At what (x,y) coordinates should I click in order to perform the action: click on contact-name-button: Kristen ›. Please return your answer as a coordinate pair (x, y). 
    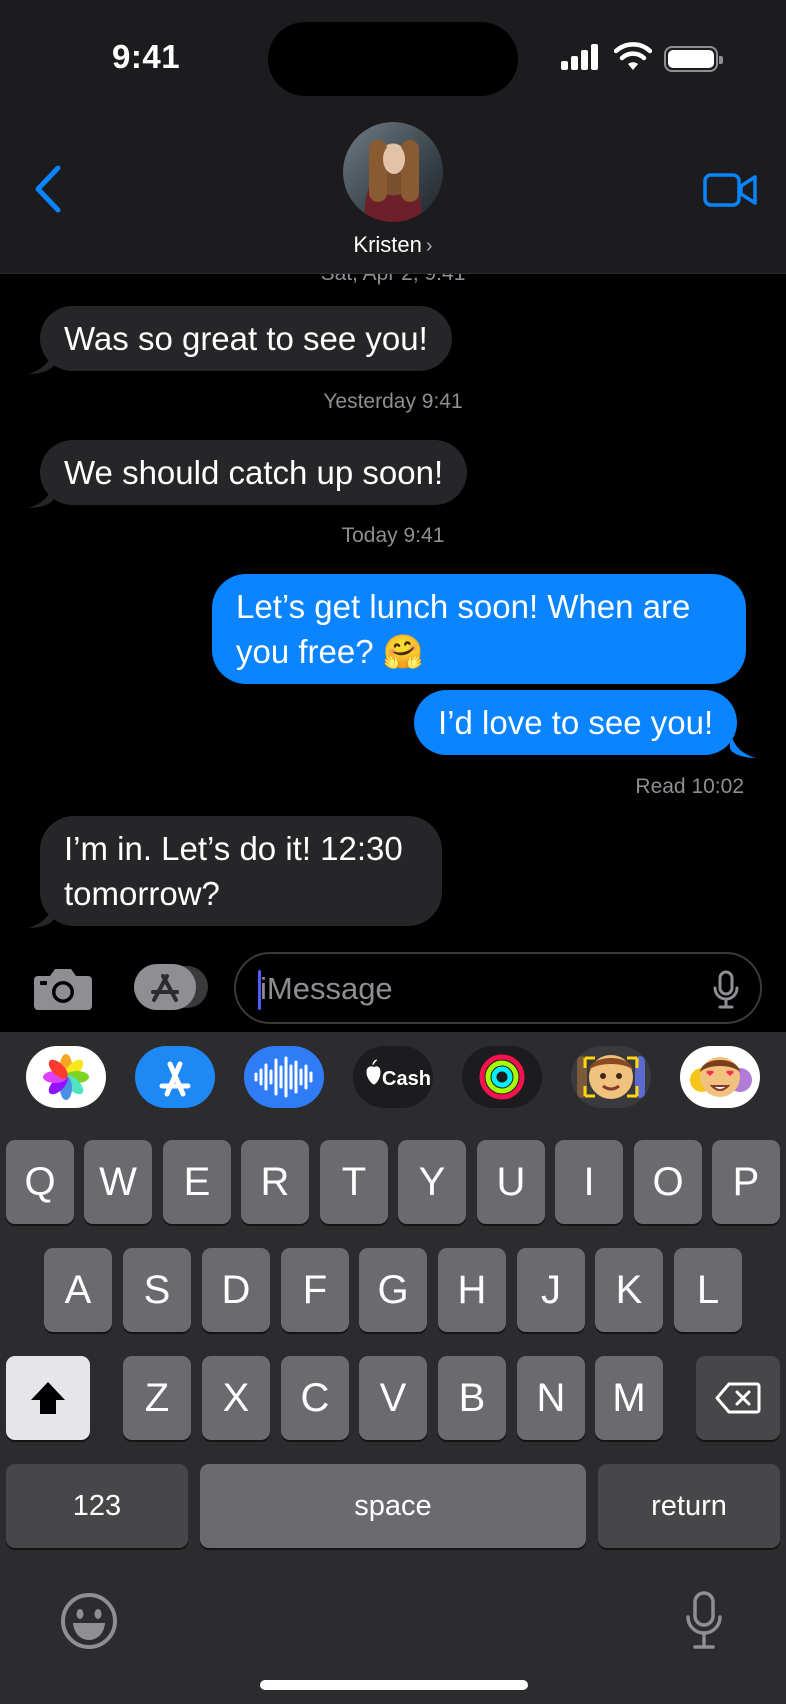
    Looking at the image, I should click on (393, 245).